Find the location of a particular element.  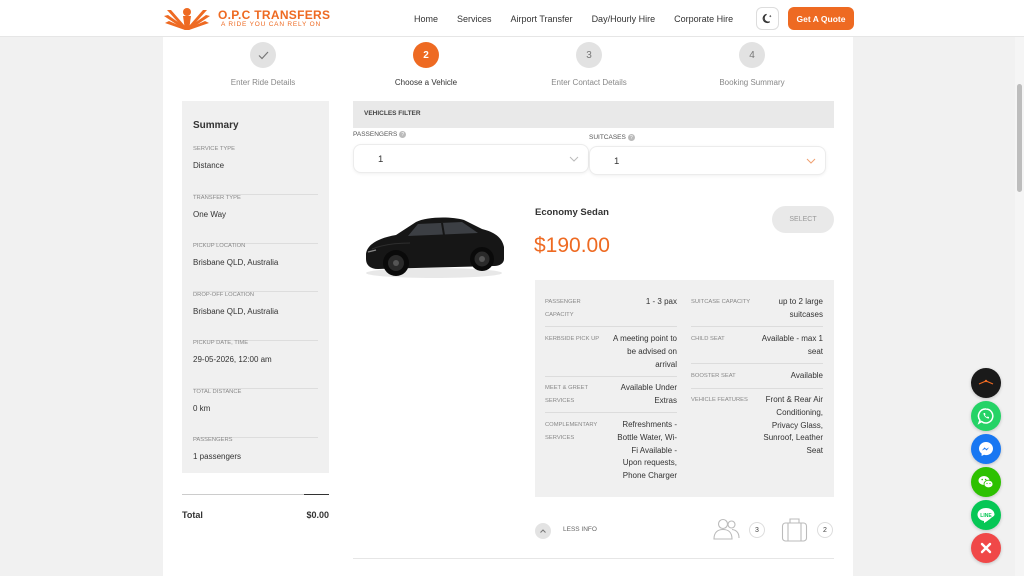

spec-key-line: PASSENGER is located at coordinates (563, 302).